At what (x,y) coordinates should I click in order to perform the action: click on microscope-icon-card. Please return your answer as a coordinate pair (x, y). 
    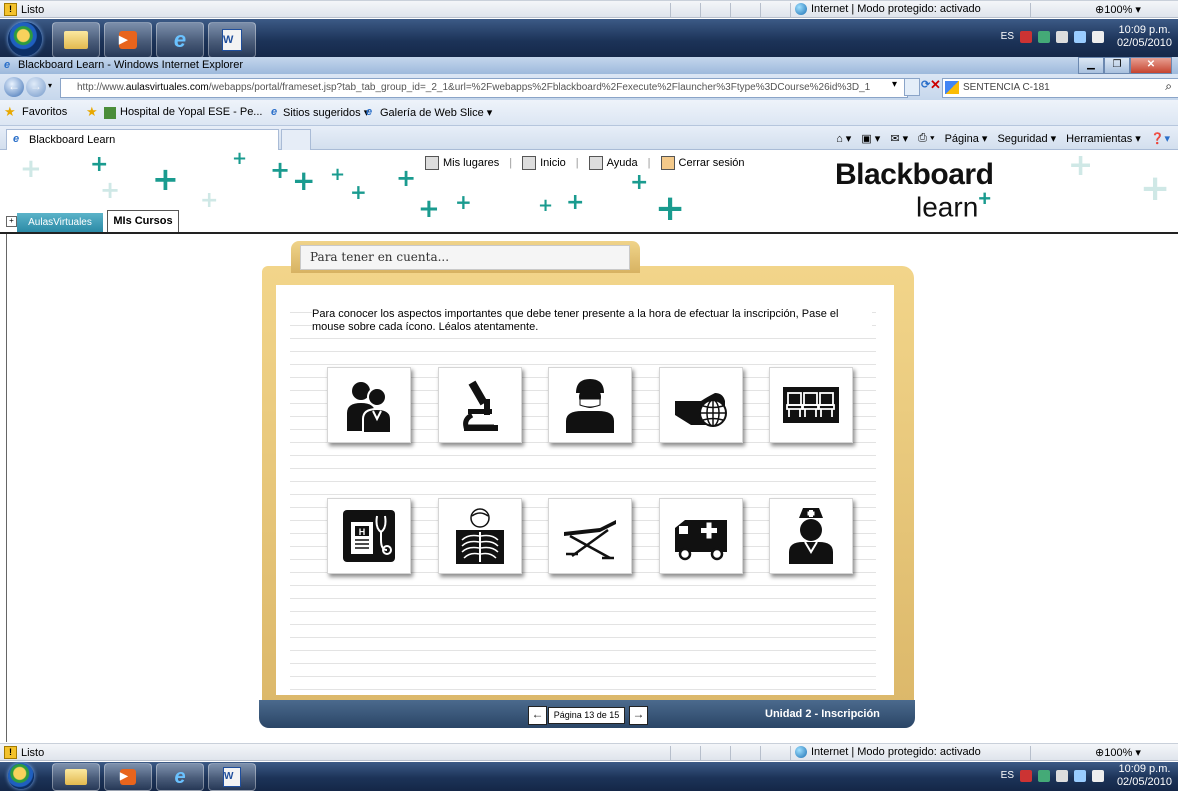
    Looking at the image, I should click on (480, 405).